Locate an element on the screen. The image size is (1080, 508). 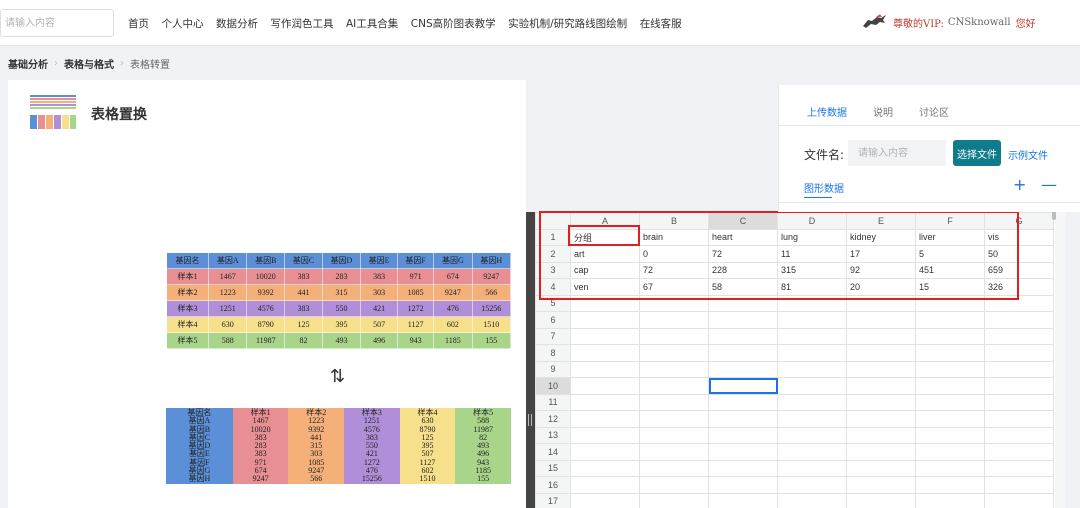
sheet-col-header: B is located at coordinates (674, 221).